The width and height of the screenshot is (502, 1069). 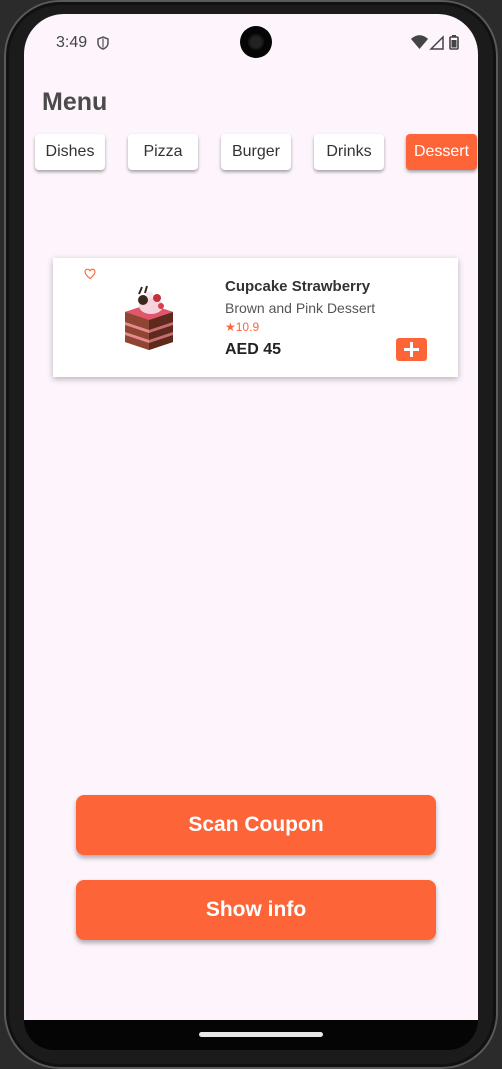 What do you see at coordinates (149, 317) in the screenshot?
I see `cake-image` at bounding box center [149, 317].